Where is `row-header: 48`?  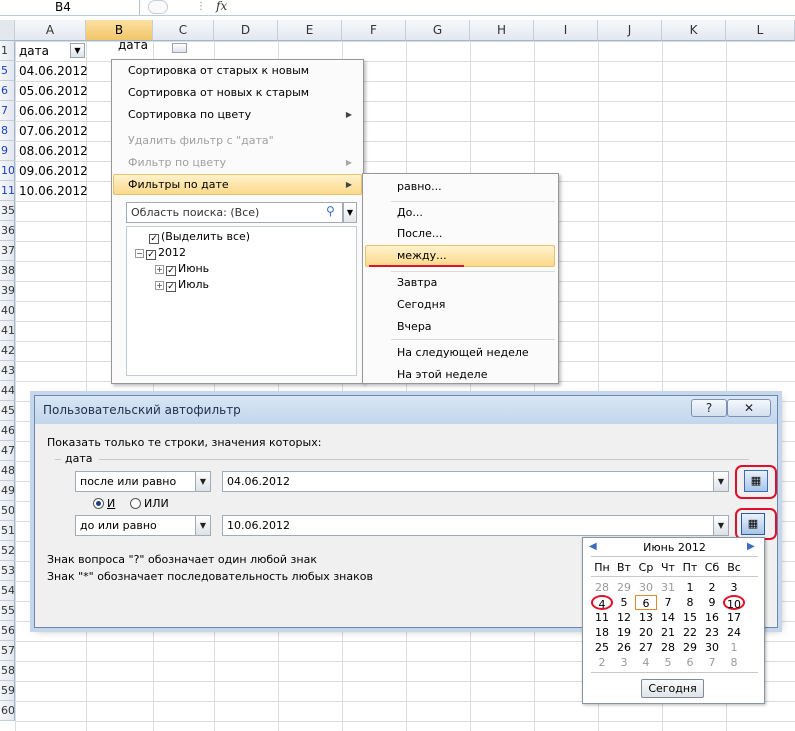 row-header: 48 is located at coordinates (7, 471).